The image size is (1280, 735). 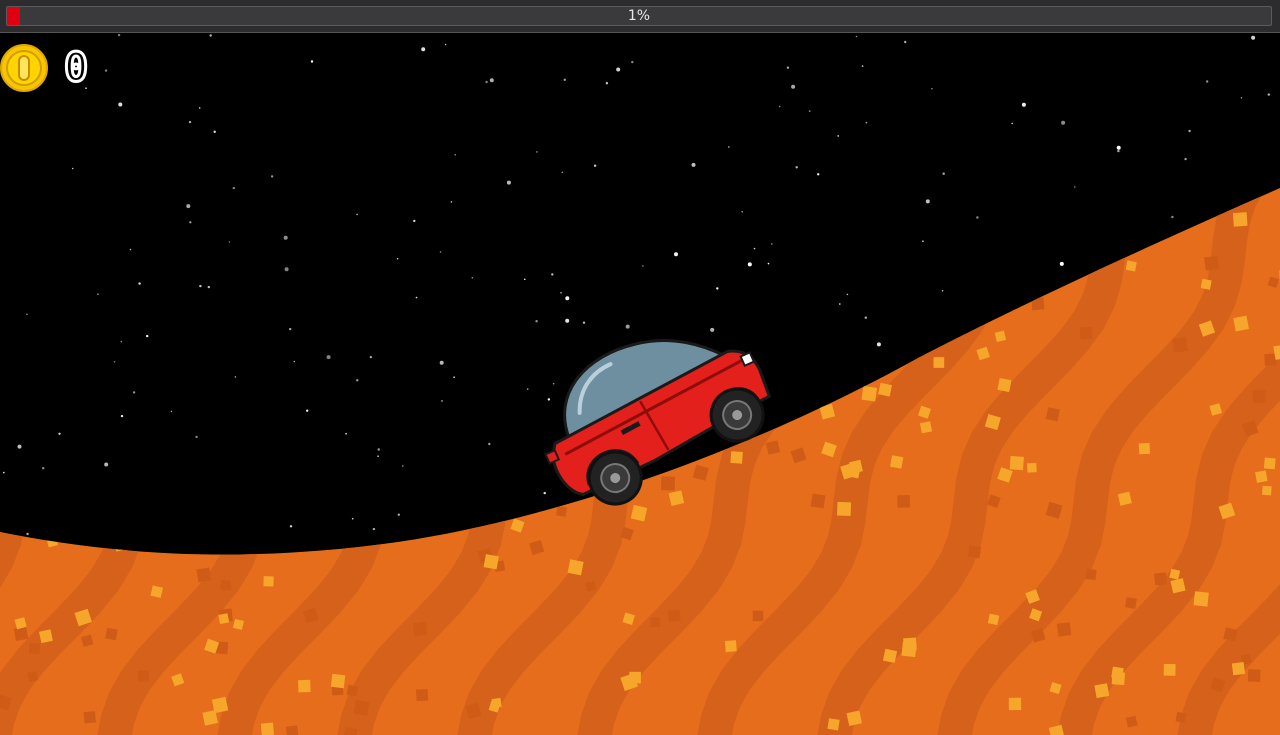 I want to click on gold-coin-icon, so click(x=24, y=68).